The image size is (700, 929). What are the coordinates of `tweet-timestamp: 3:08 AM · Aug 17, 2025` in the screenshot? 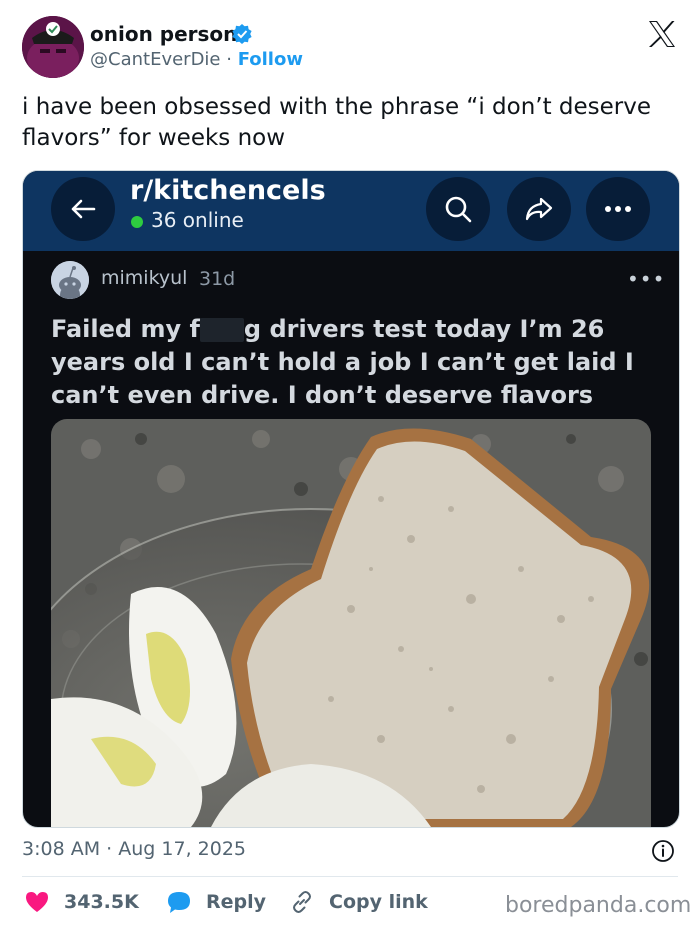 It's located at (134, 849).